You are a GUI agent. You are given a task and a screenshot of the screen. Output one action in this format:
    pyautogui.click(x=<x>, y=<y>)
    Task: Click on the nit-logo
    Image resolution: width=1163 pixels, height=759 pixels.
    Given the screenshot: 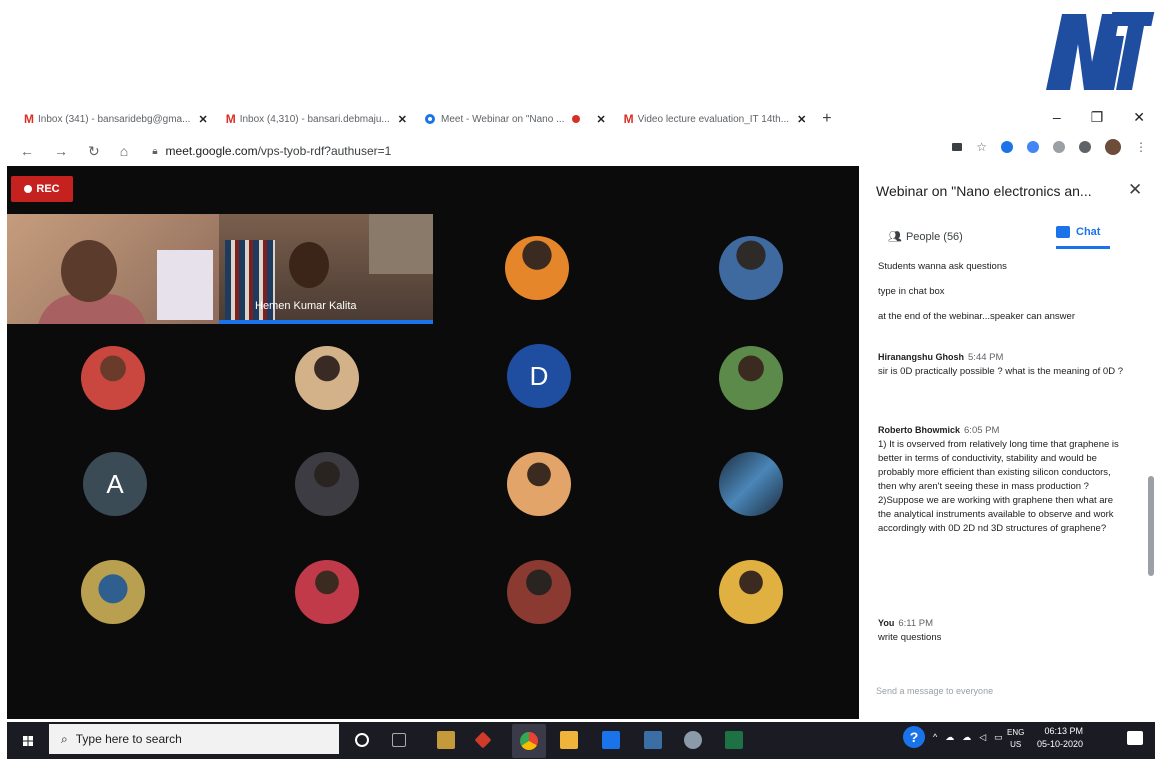 What is the action you would take?
    pyautogui.click(x=1100, y=51)
    